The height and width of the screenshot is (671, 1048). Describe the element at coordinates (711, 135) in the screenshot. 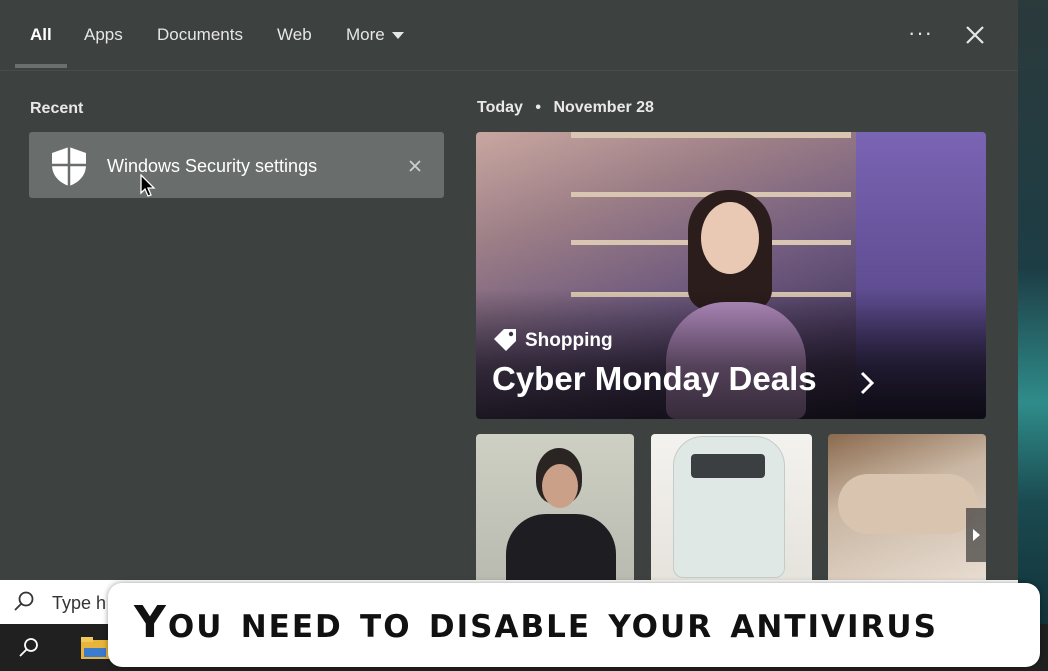

I see `shelf-decor` at that location.